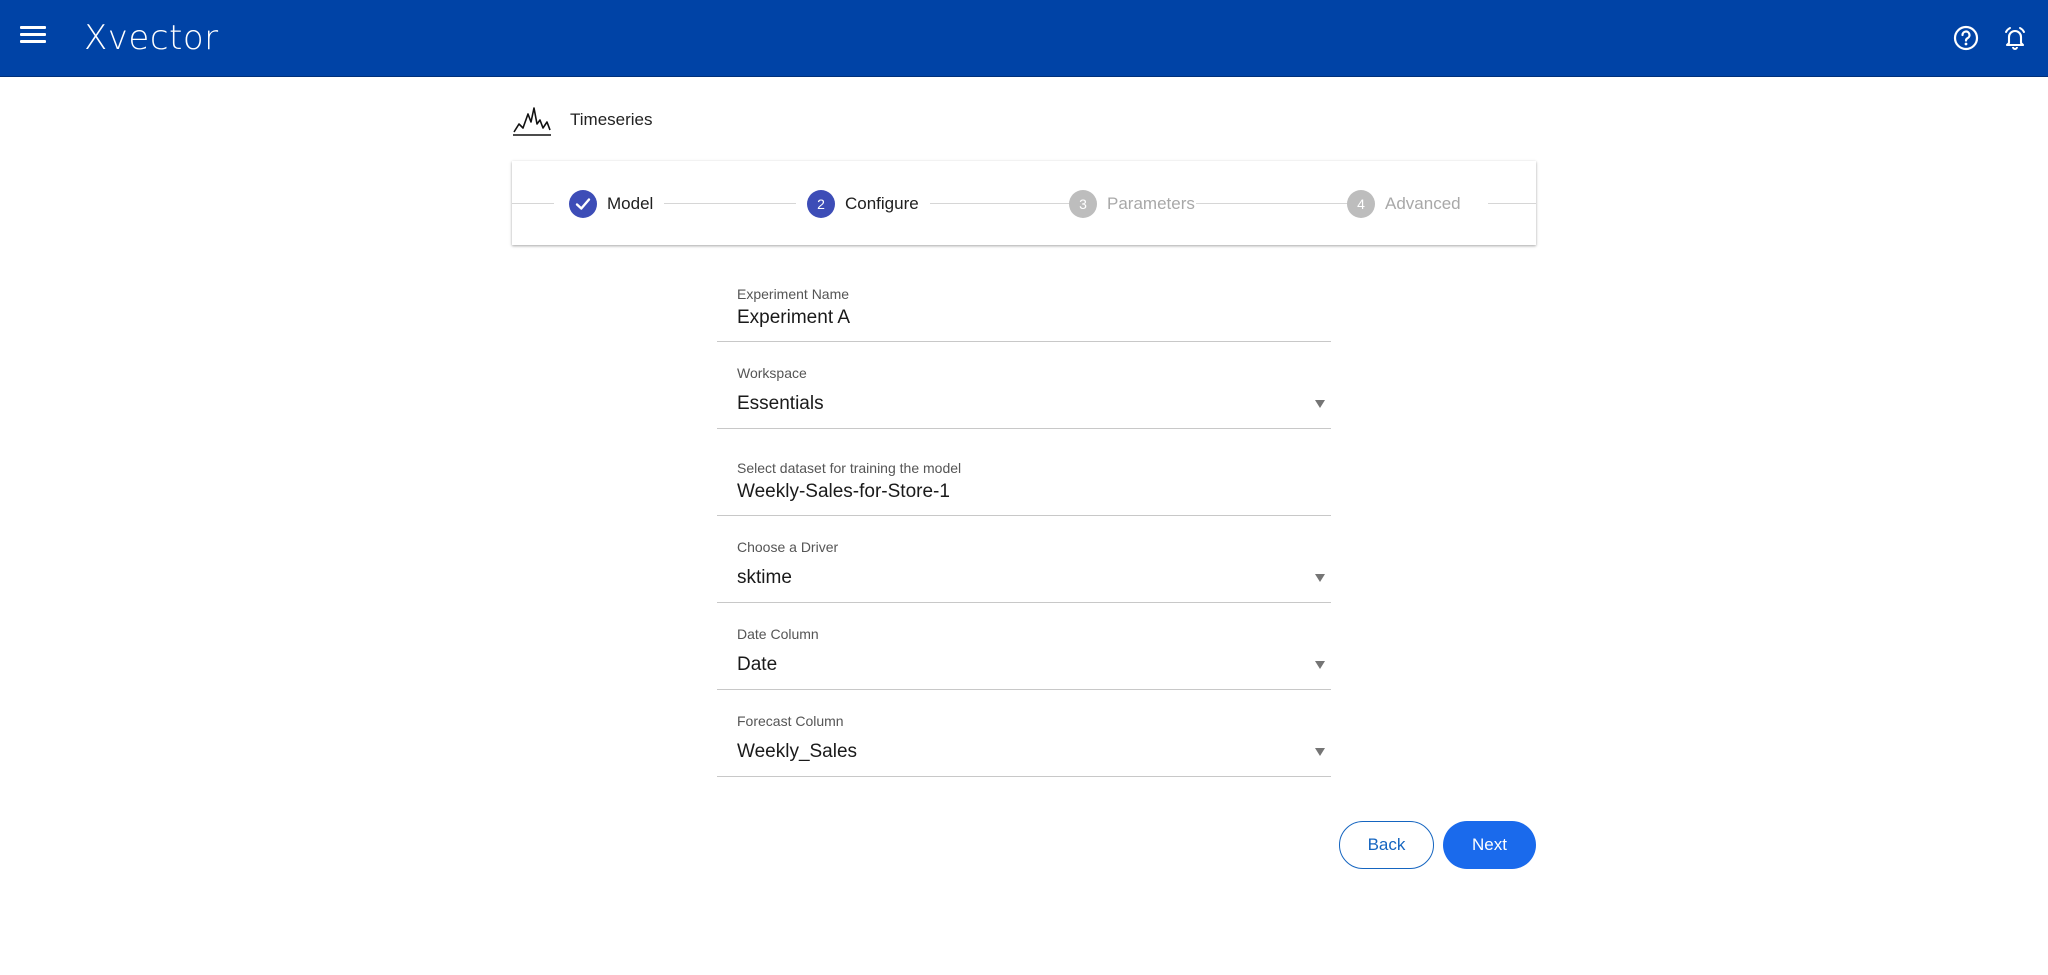 The image size is (2048, 975). I want to click on top-app-bar: Xvector, so click(1024, 38).